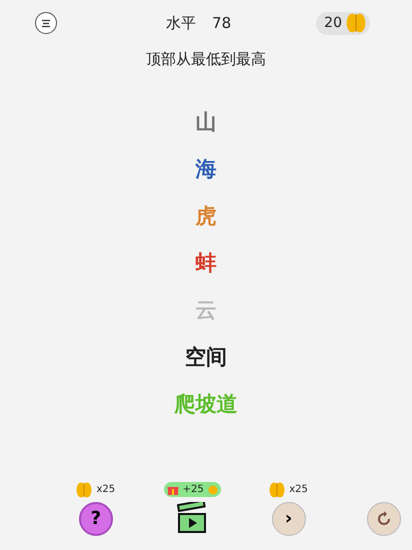 The height and width of the screenshot is (550, 412). What do you see at coordinates (193, 490) in the screenshot?
I see `cost-label: +25` at bounding box center [193, 490].